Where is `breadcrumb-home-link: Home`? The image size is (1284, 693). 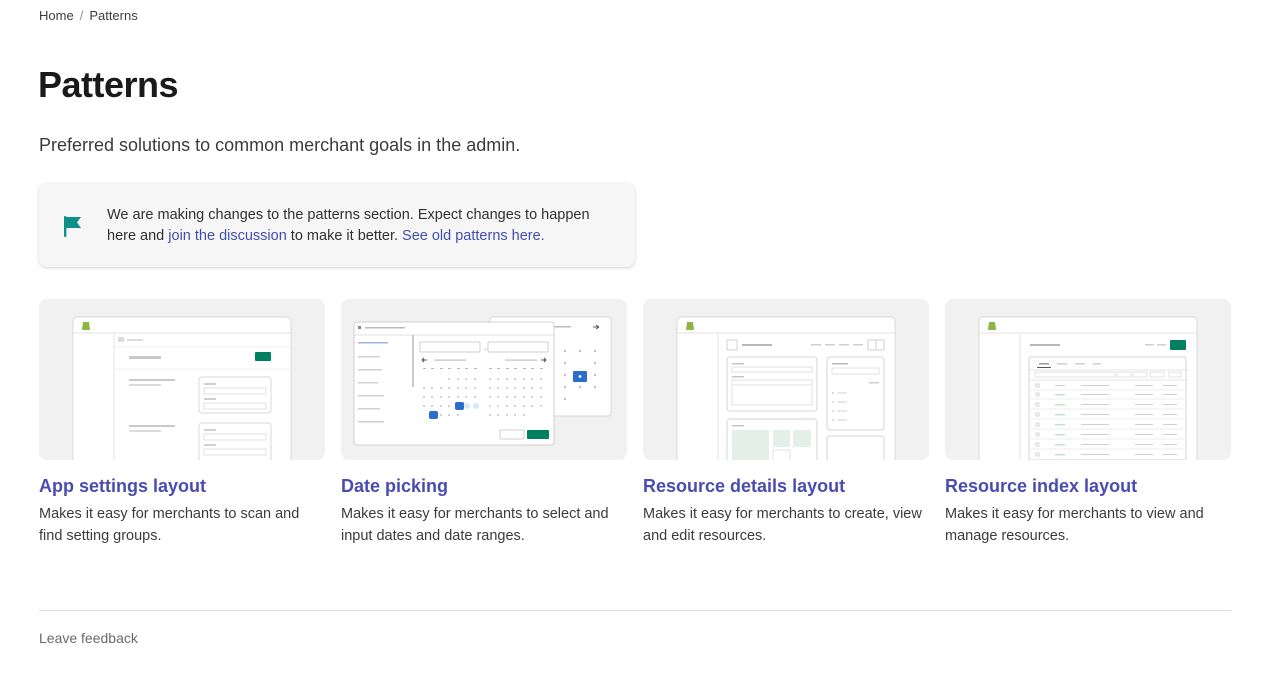 breadcrumb-home-link: Home is located at coordinates (56, 15).